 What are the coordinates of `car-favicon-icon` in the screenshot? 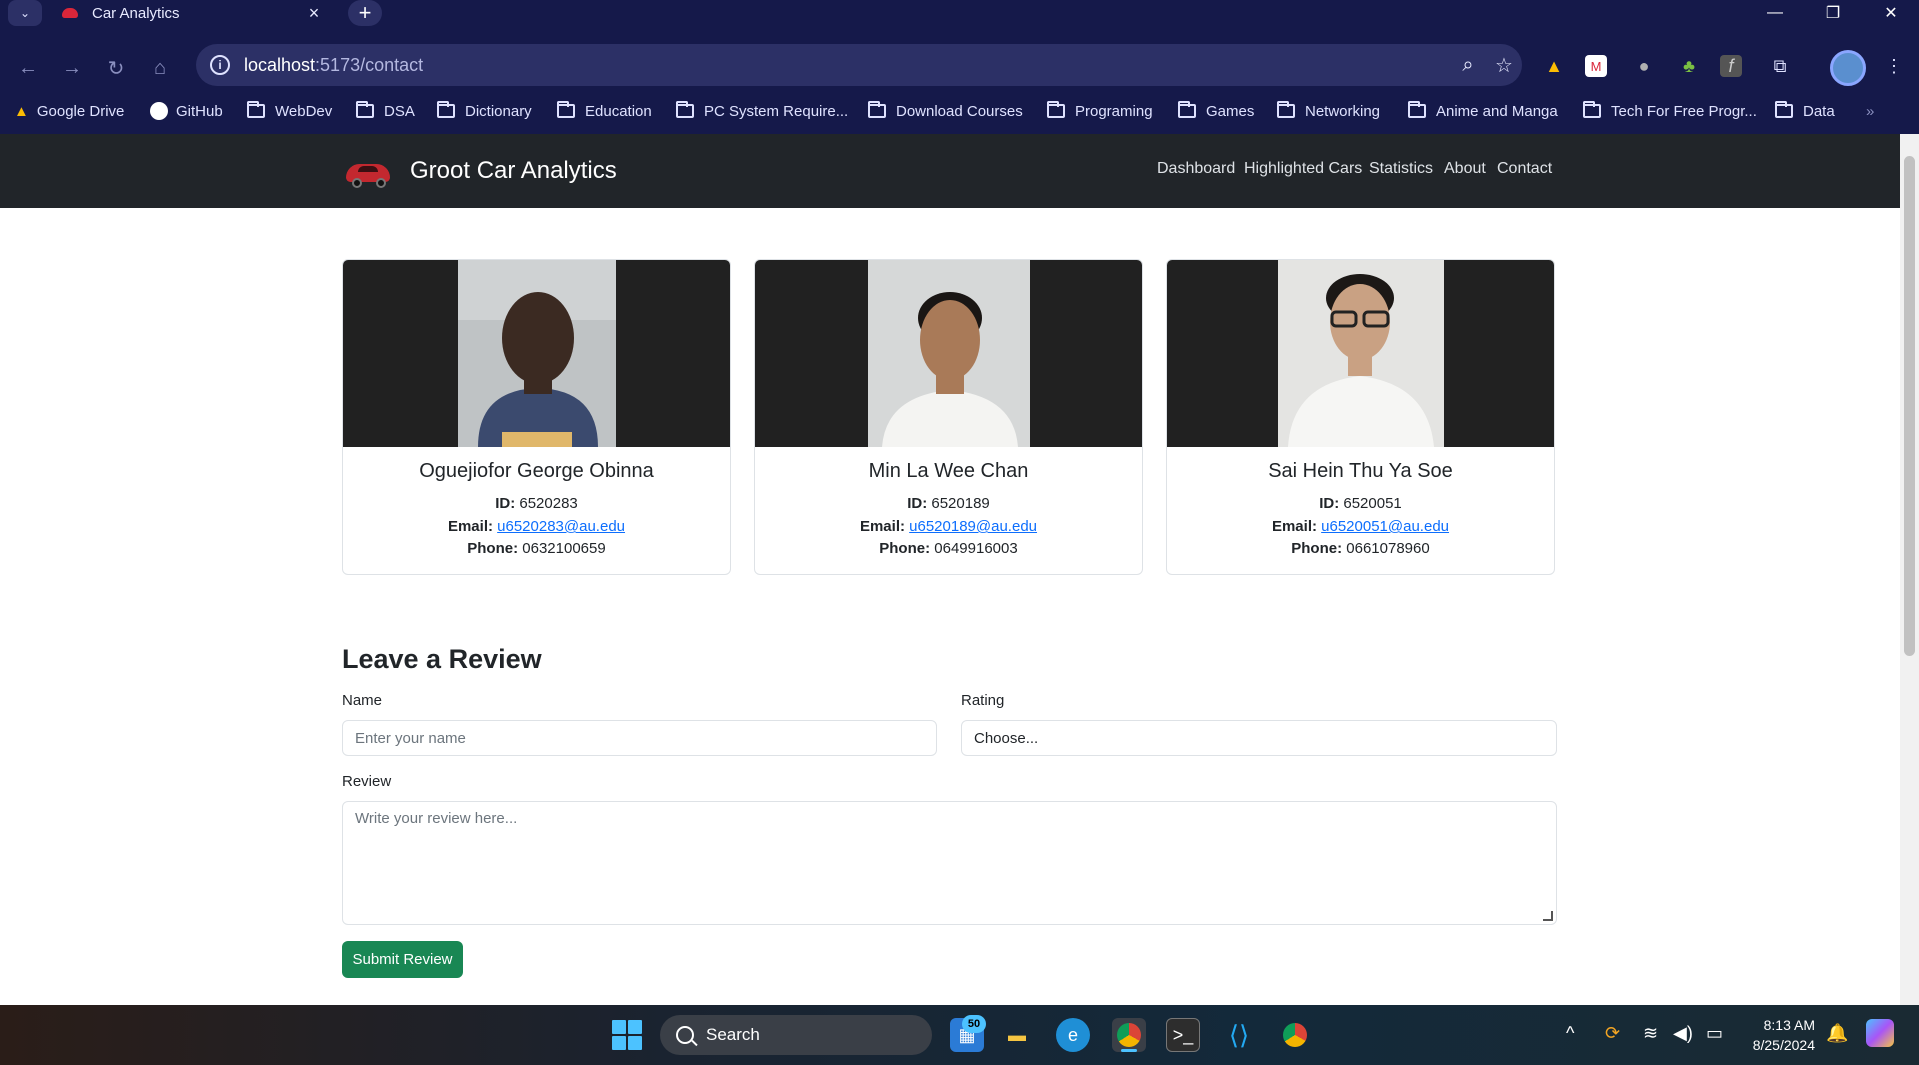 It's located at (70, 13).